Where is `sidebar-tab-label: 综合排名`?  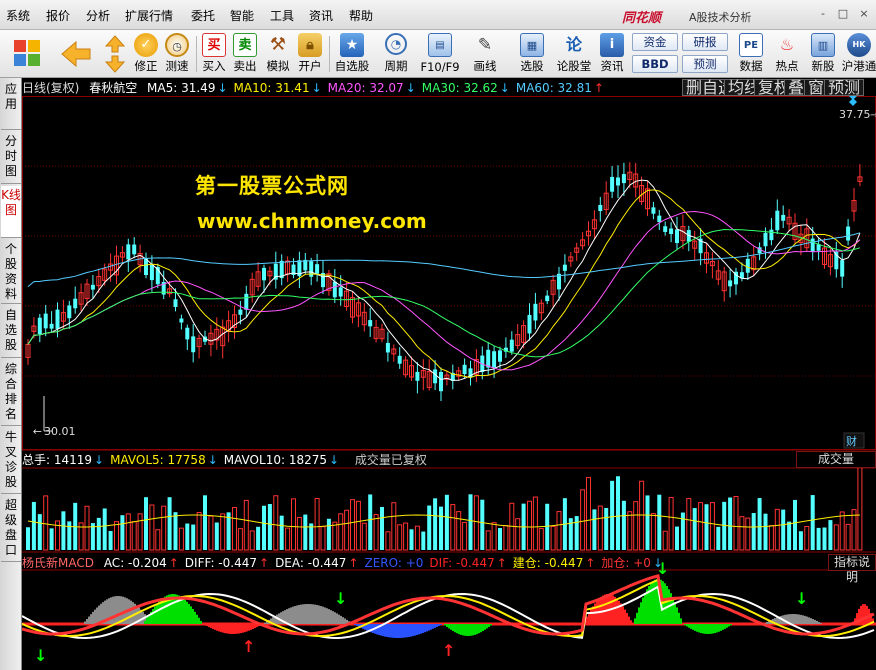
sidebar-tab-label: 综合排名 is located at coordinates (10, 391).